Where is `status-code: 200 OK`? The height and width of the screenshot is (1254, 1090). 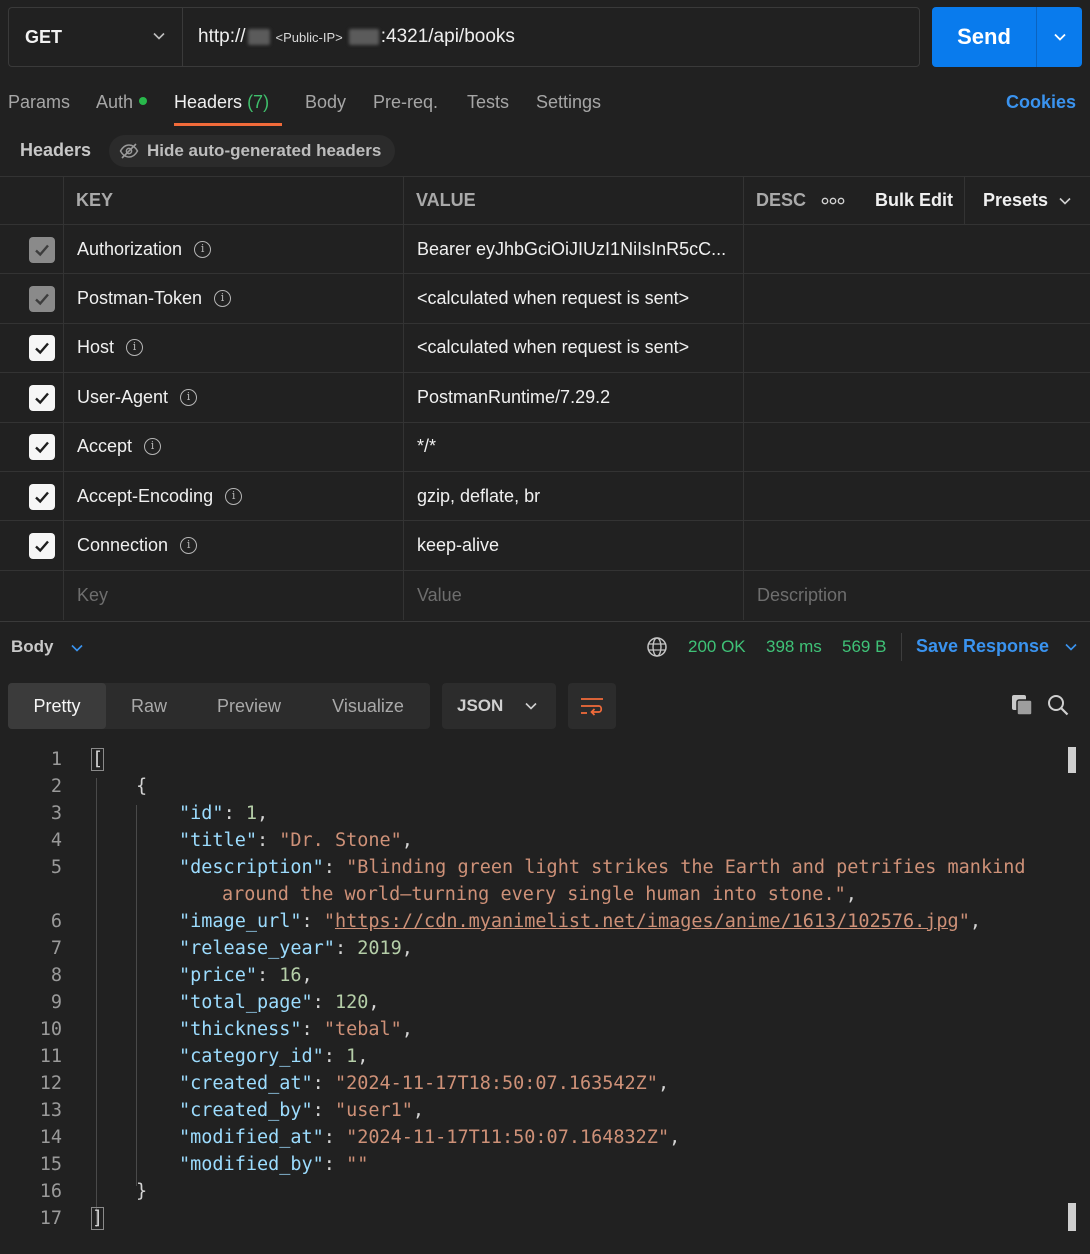
status-code: 200 OK is located at coordinates (717, 647).